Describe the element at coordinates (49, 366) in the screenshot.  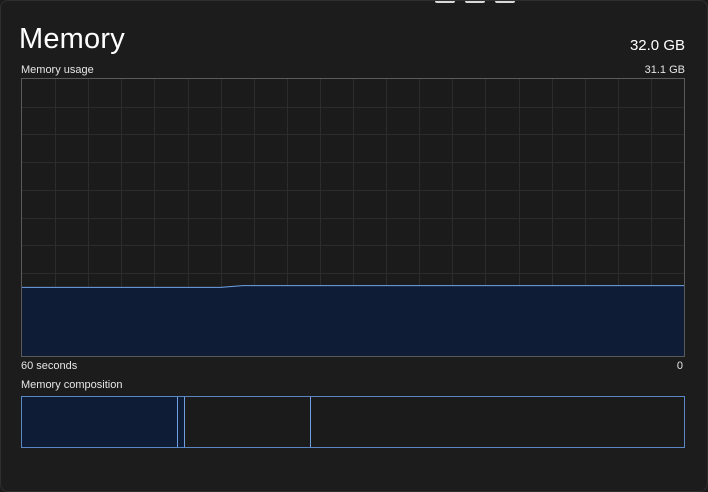
I see `time-axis-start-label: 60 seconds` at that location.